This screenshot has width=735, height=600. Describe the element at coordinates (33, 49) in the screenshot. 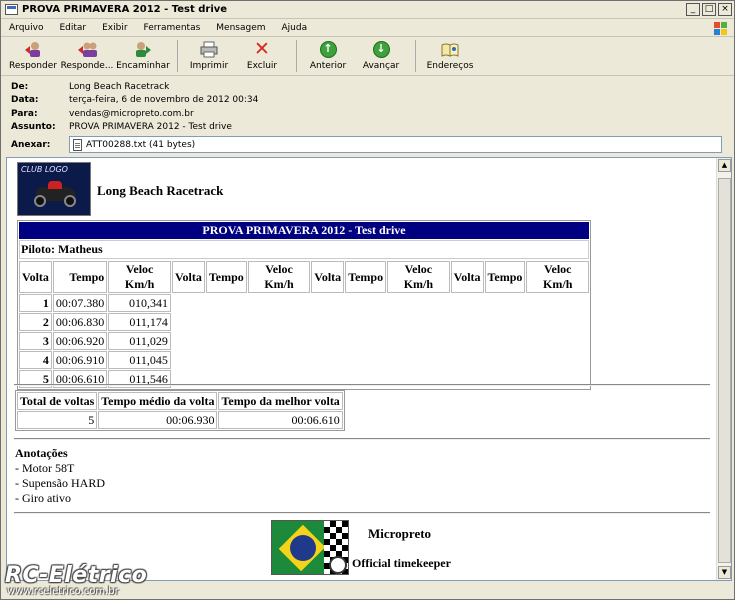

I see `reply-icon` at that location.